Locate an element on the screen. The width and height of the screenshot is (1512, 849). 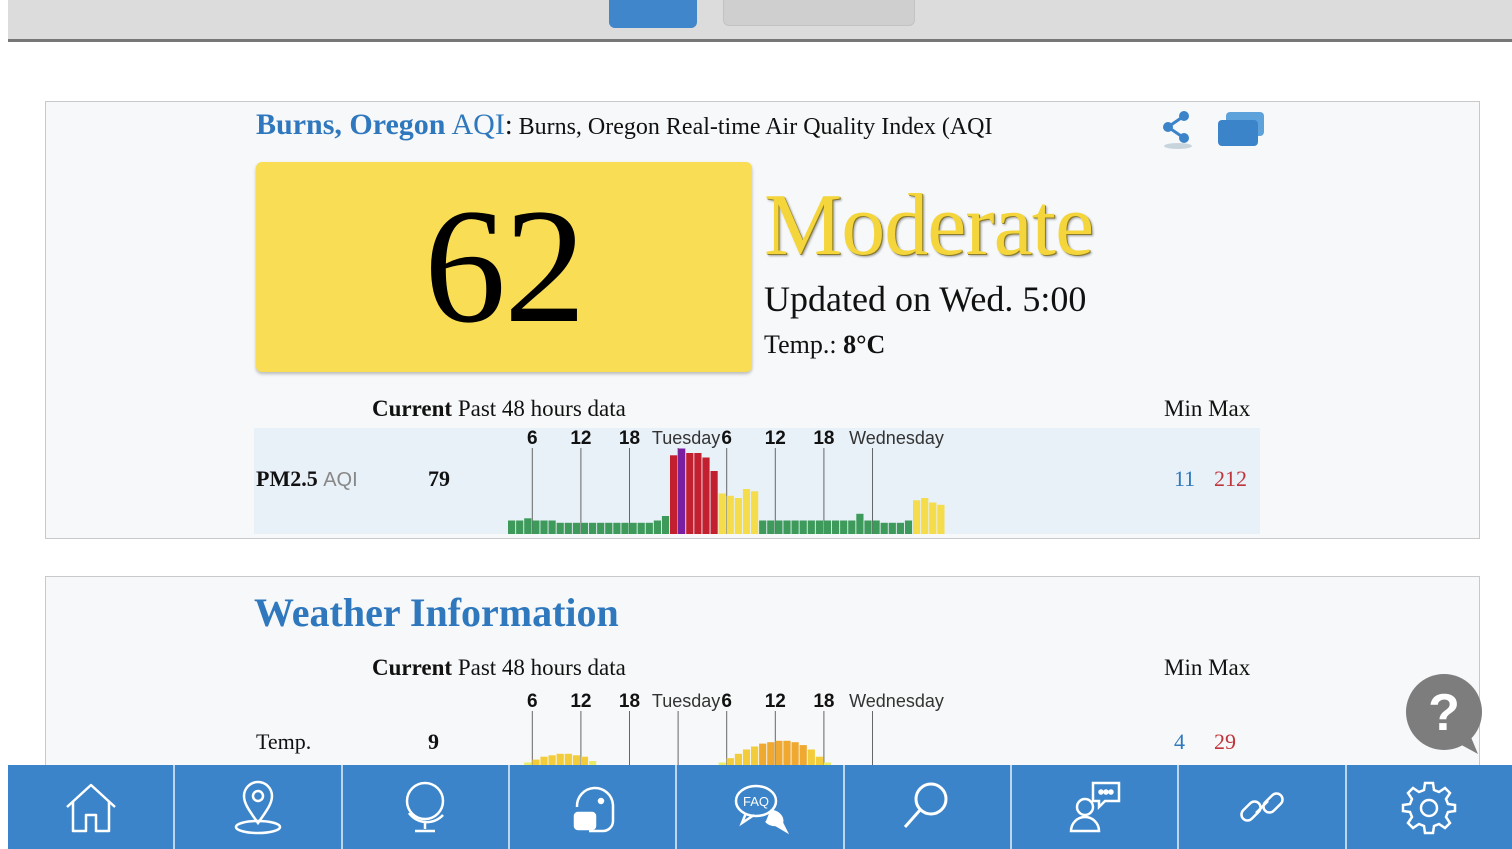
nav-mask is located at coordinates (591, 807).